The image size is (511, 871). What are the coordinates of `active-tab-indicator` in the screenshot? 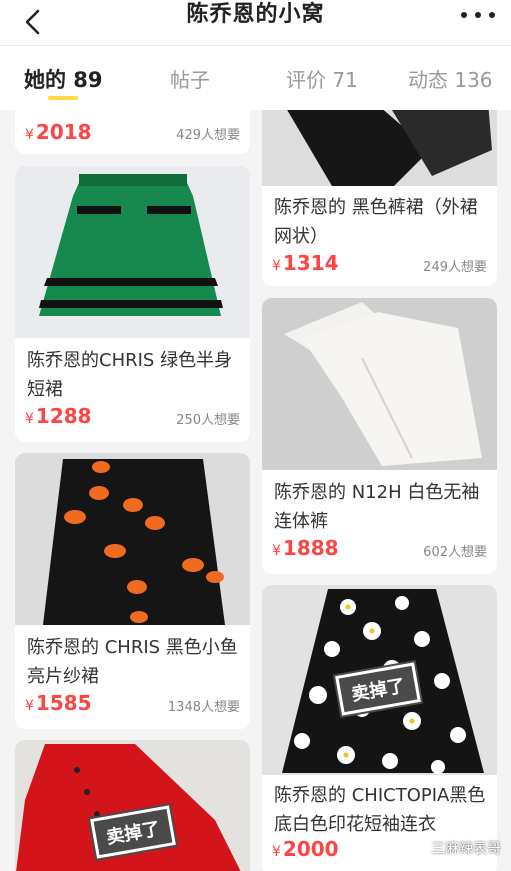 It's located at (63, 98).